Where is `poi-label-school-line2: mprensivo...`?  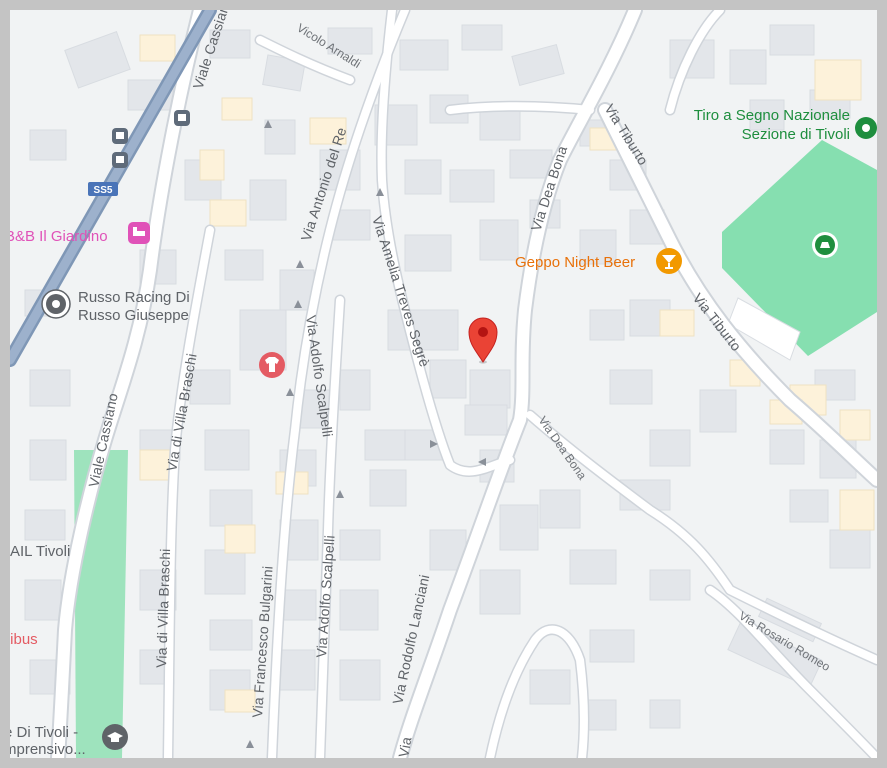 poi-label-school-line2: mprensivo... is located at coordinates (48, 749).